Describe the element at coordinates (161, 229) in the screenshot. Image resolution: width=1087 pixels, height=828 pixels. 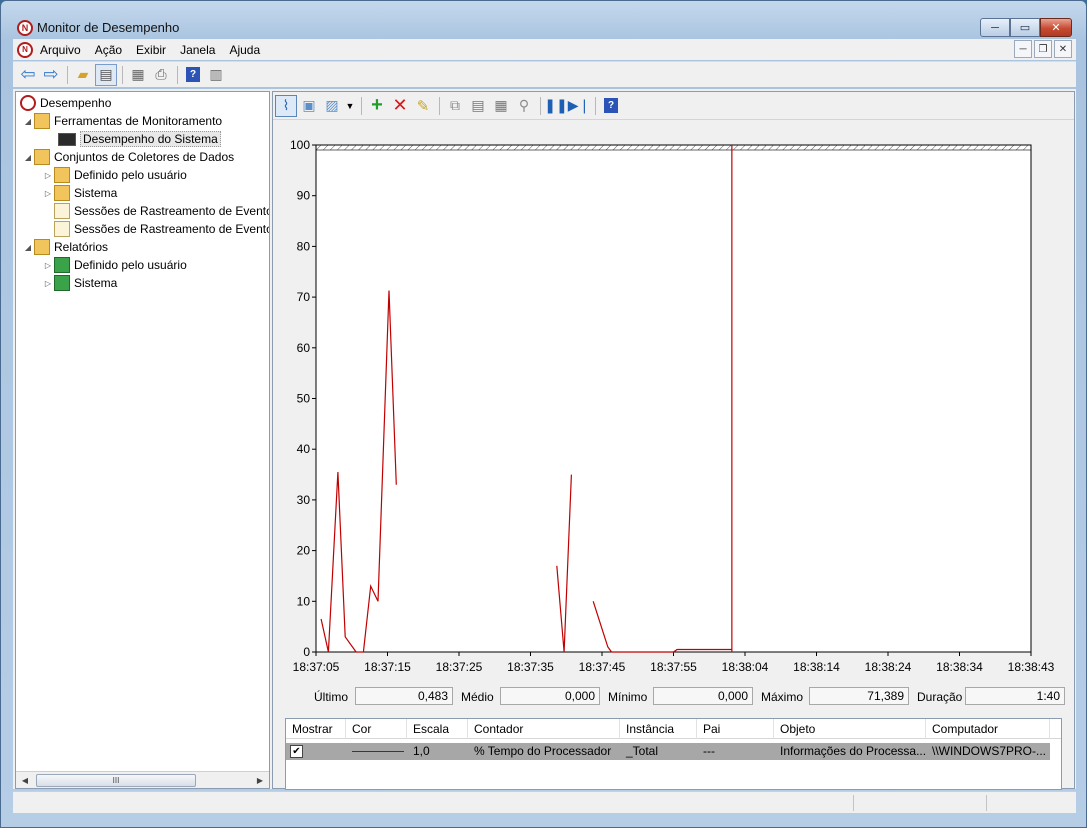
I see `tree-item-sessoes-rastreamento-2: Sessões de Rastreamento de Eventos` at that location.